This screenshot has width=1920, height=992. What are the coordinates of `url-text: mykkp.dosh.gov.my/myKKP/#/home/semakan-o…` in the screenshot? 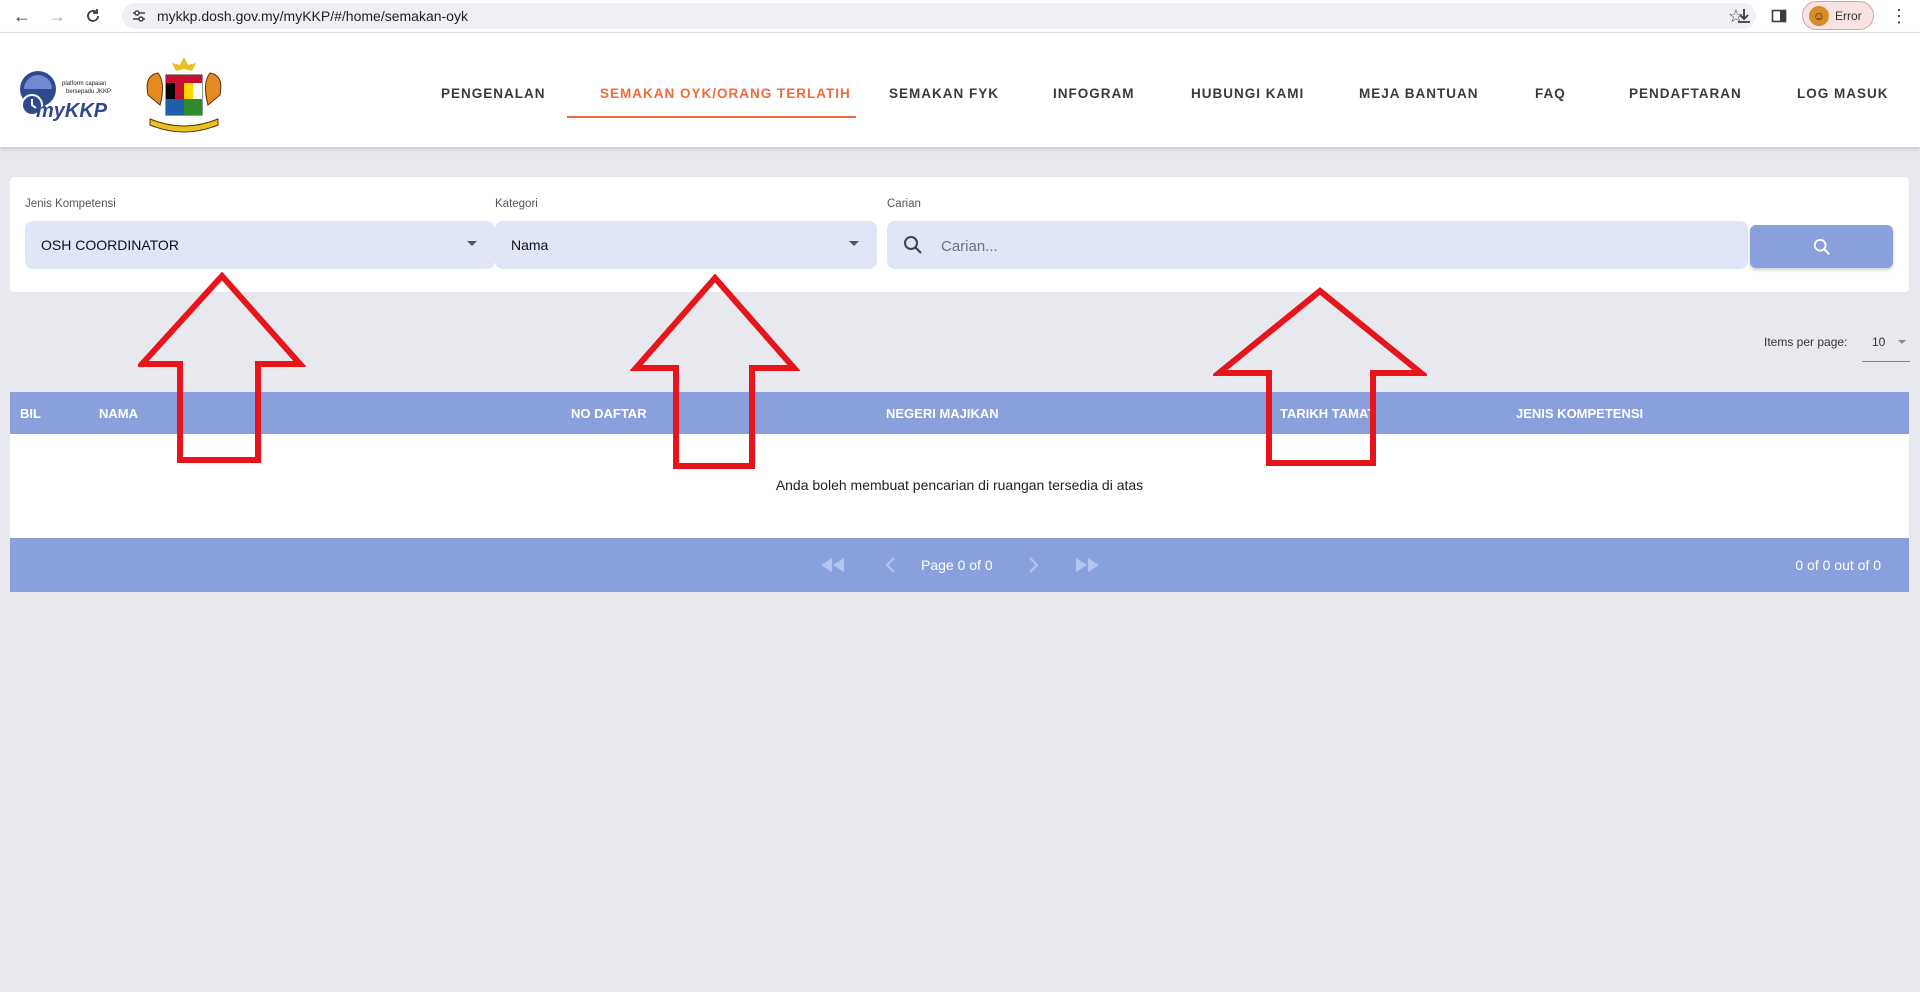 It's located at (312, 16).